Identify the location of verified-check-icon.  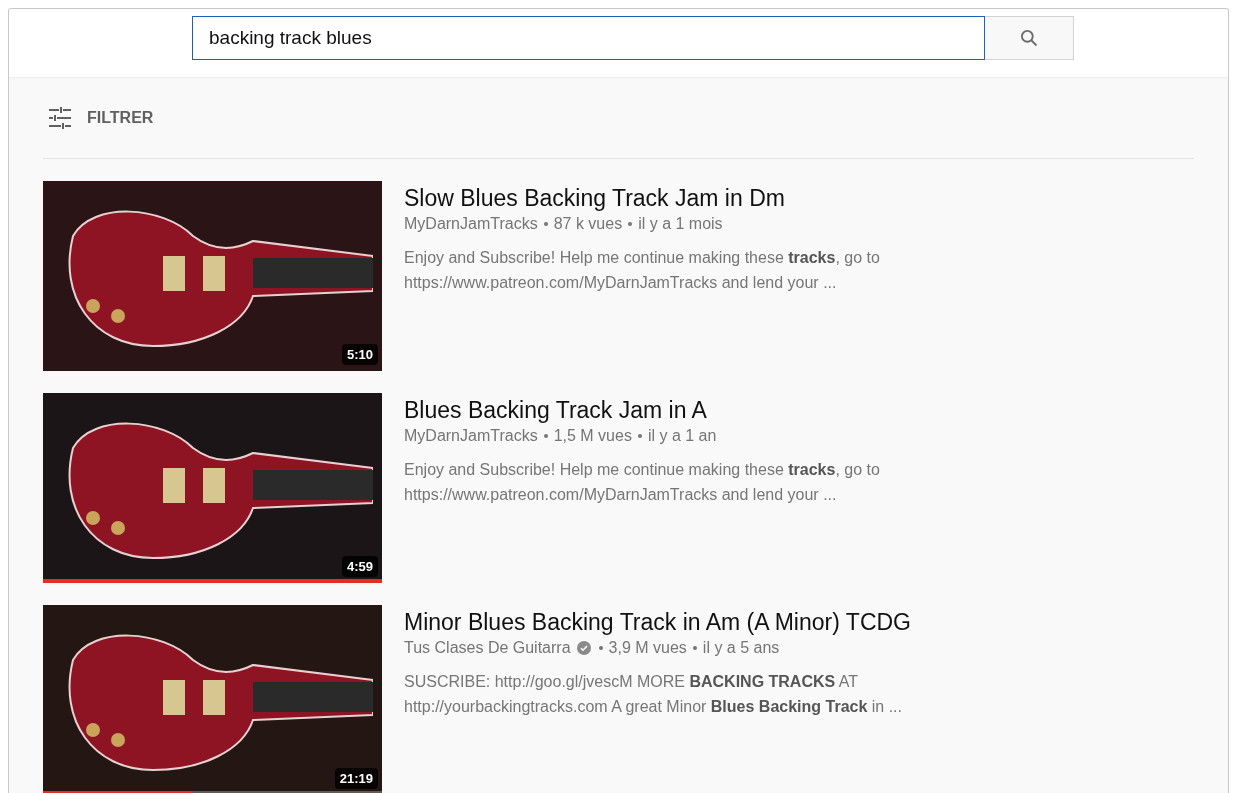
(583, 648).